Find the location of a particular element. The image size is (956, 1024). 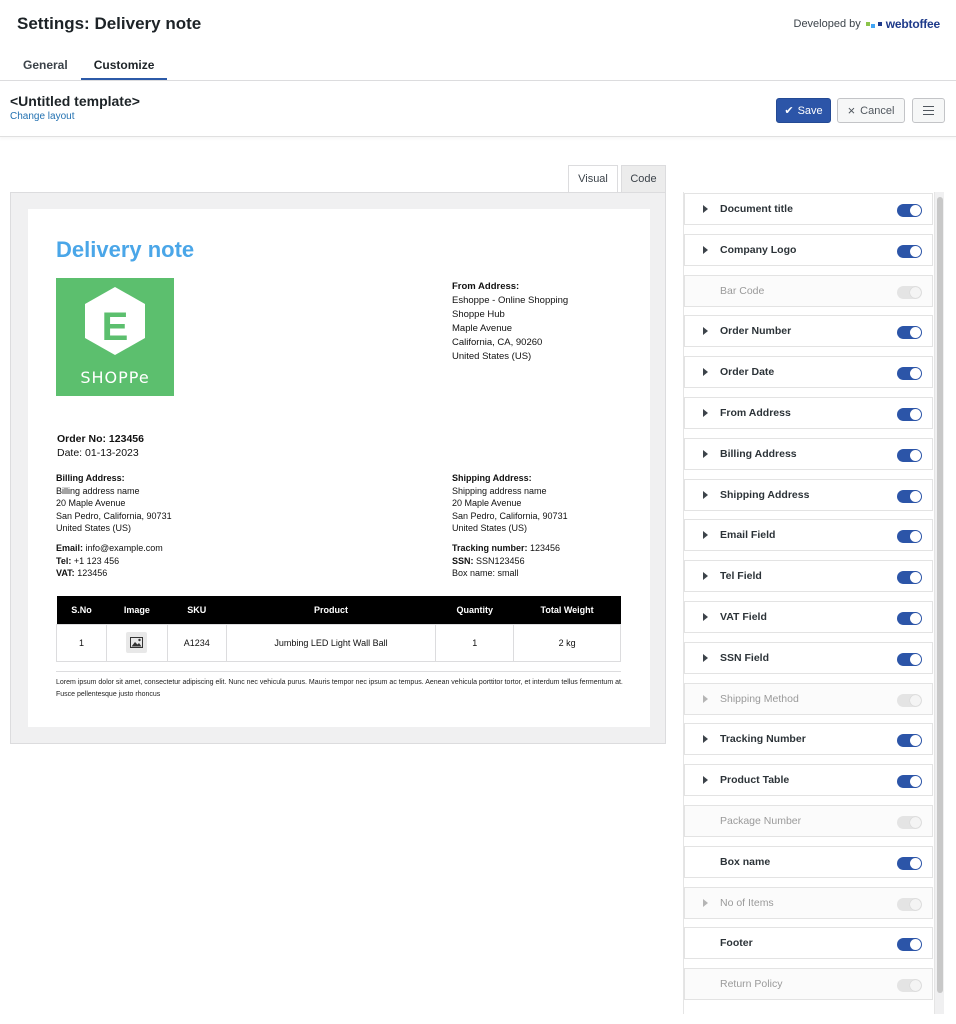

menu-button is located at coordinates (928, 110).